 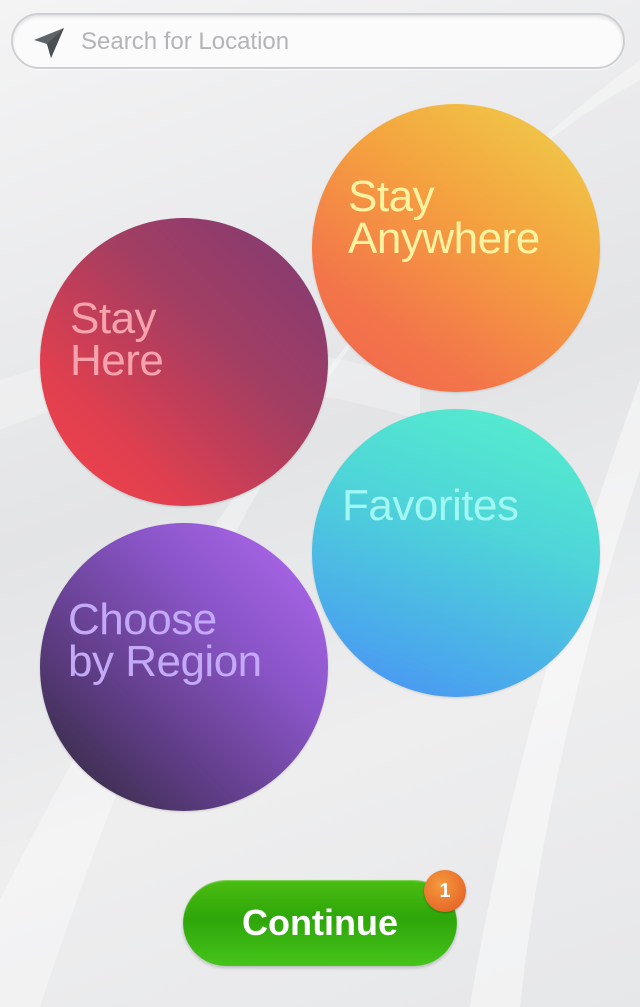 What do you see at coordinates (430, 505) in the screenshot?
I see `favorites-label: Favorites` at bounding box center [430, 505].